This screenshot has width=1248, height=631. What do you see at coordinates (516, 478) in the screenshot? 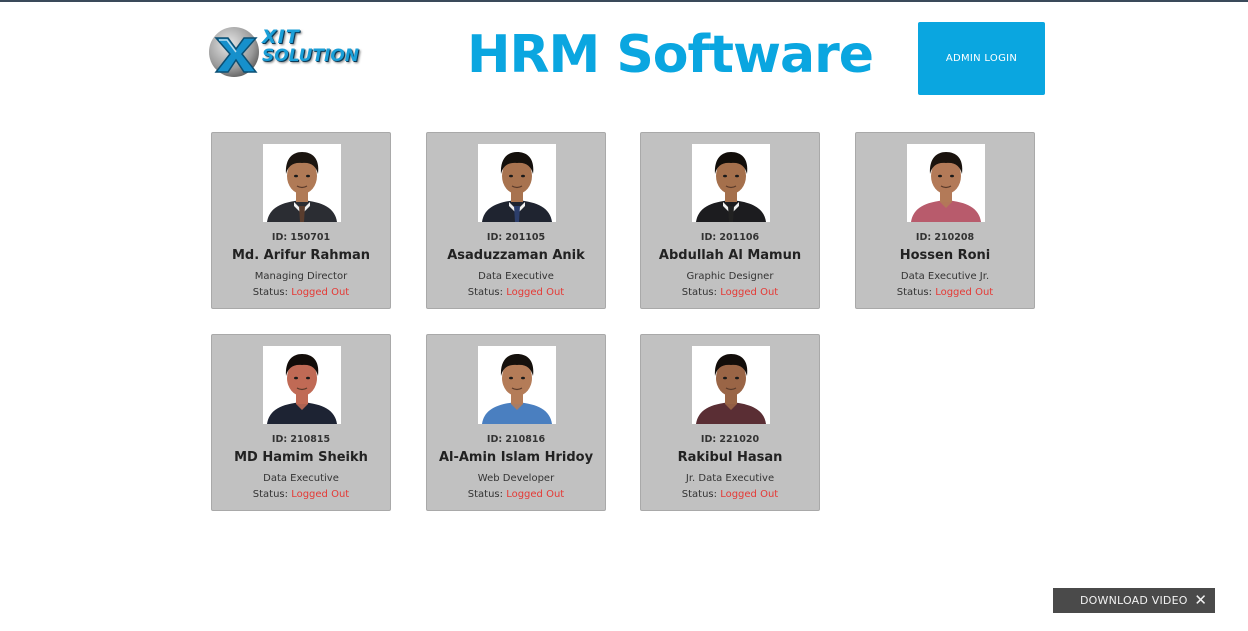
I see `employee-role: Web Developer` at bounding box center [516, 478].